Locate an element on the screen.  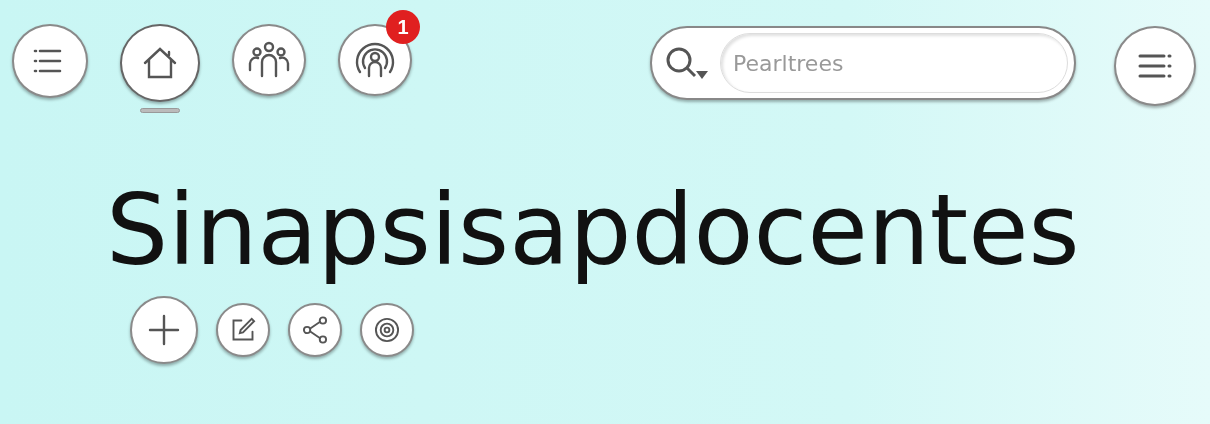
search-field: Pearltrees is located at coordinates (863, 63).